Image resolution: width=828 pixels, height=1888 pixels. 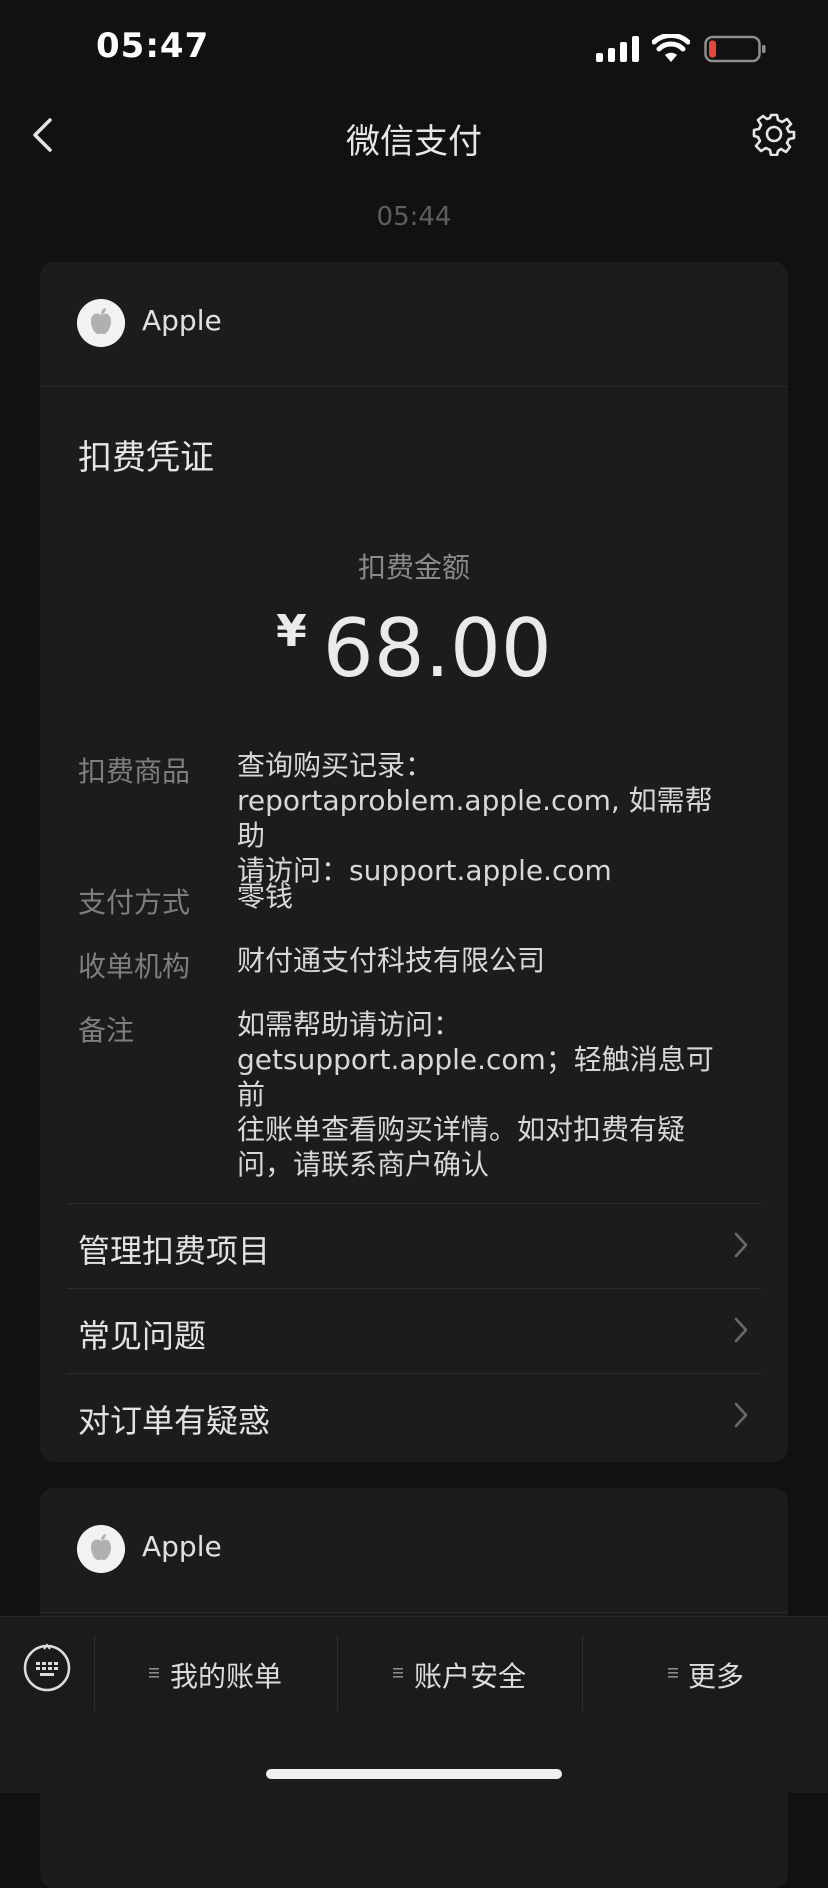 I want to click on tab-more: 更多, so click(x=705, y=1674).